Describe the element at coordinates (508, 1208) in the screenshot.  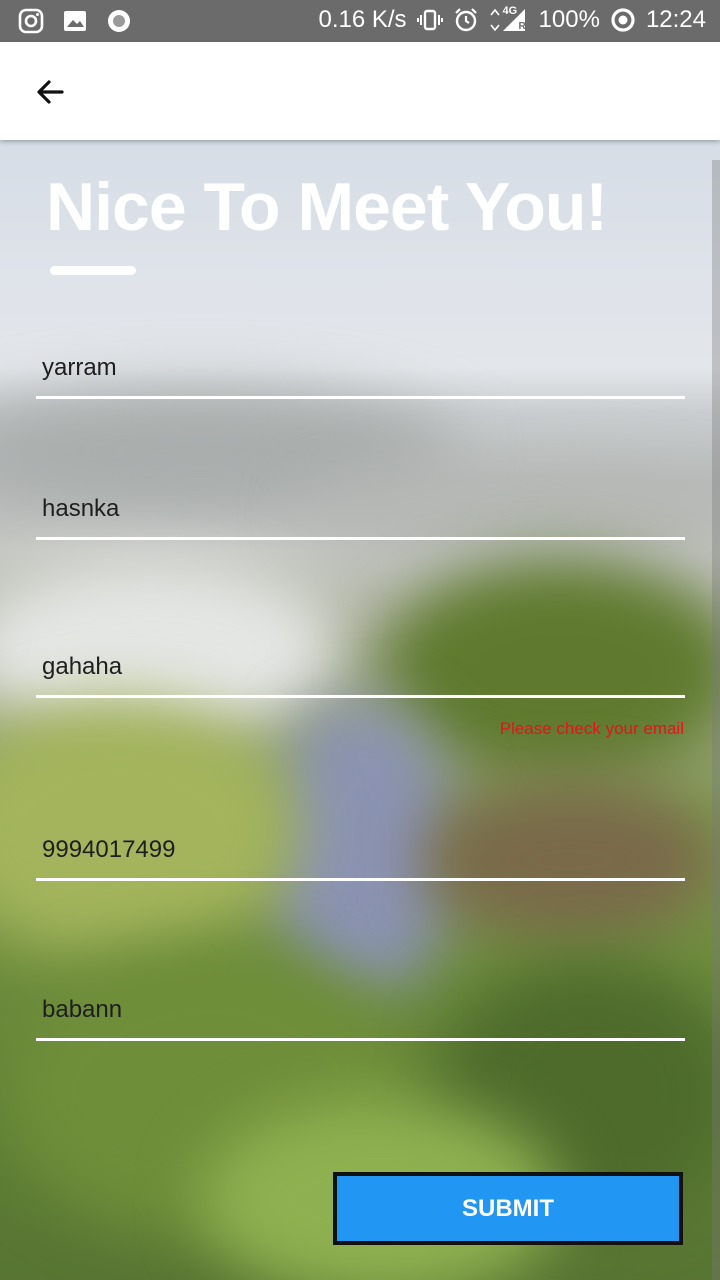
I see `submit-button: SUBMIT` at that location.